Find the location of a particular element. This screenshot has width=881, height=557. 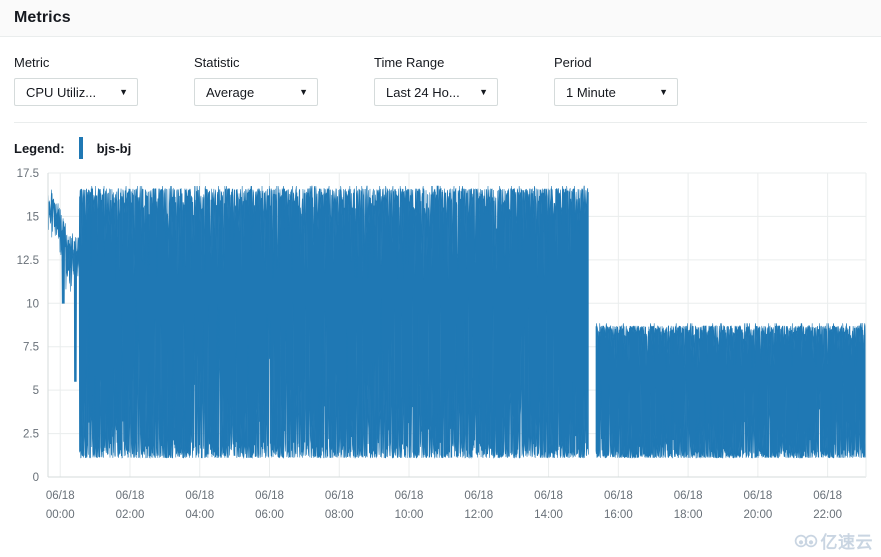

x-tick-label-time: 22:00 is located at coordinates (827, 515).